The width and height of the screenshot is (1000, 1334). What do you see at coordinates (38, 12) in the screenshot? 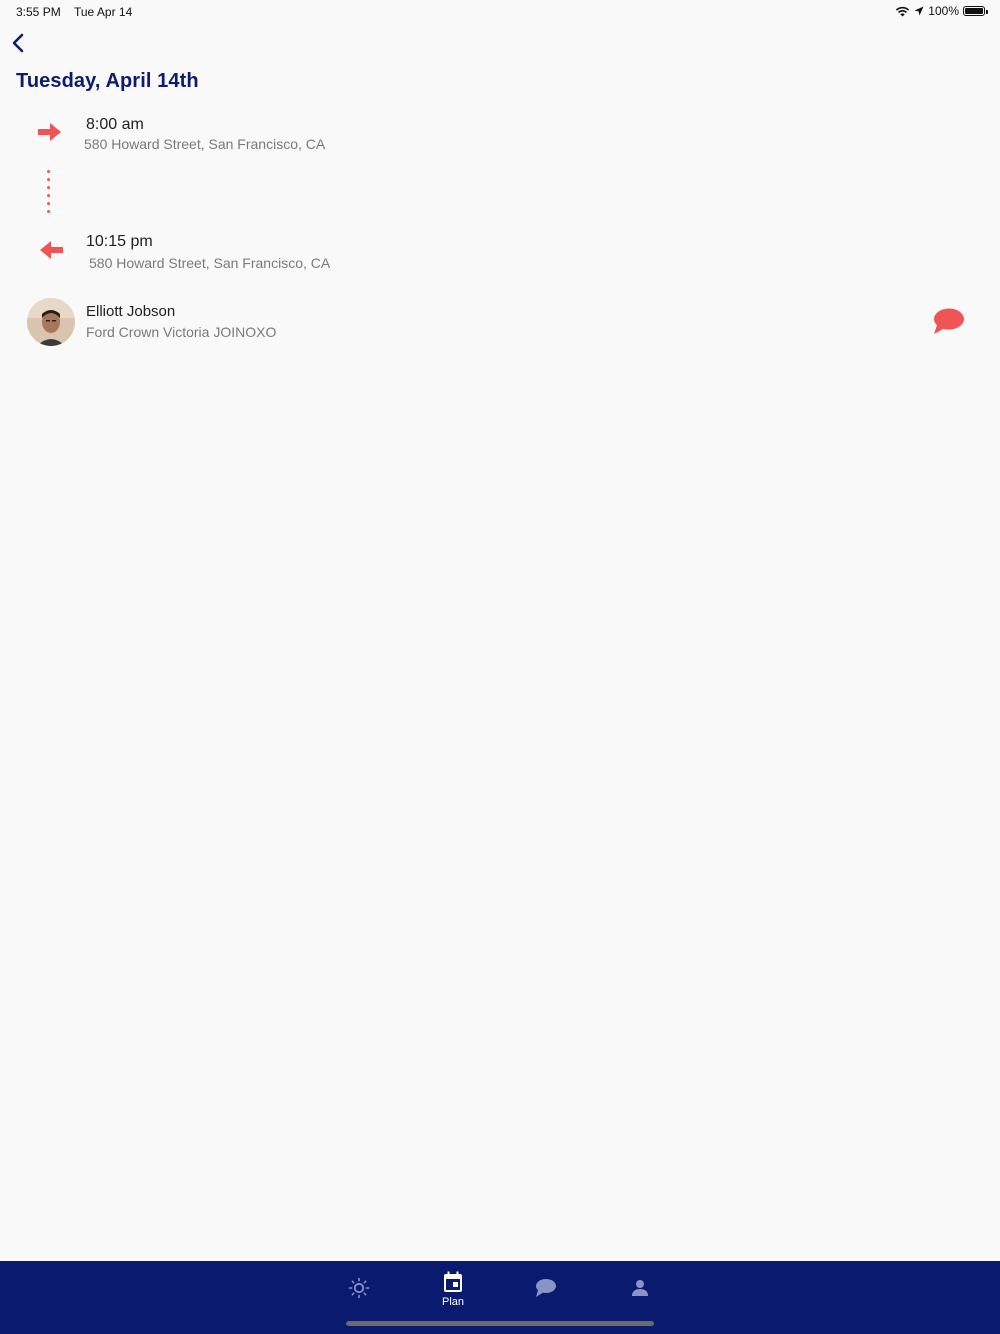
I see `status-time: 3:55 PM` at bounding box center [38, 12].